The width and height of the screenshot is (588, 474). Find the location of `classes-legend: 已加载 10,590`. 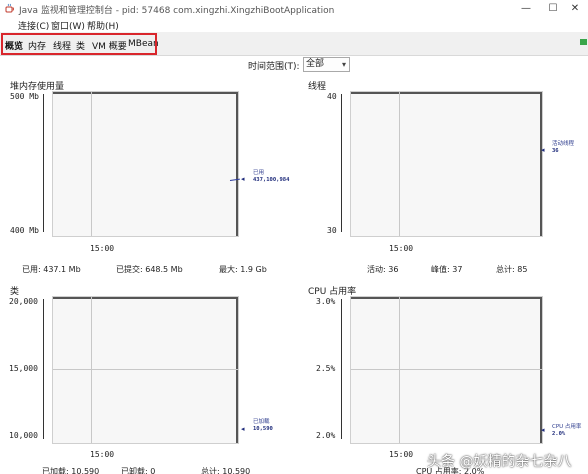

classes-legend: 已加载 10,590 is located at coordinates (263, 426).